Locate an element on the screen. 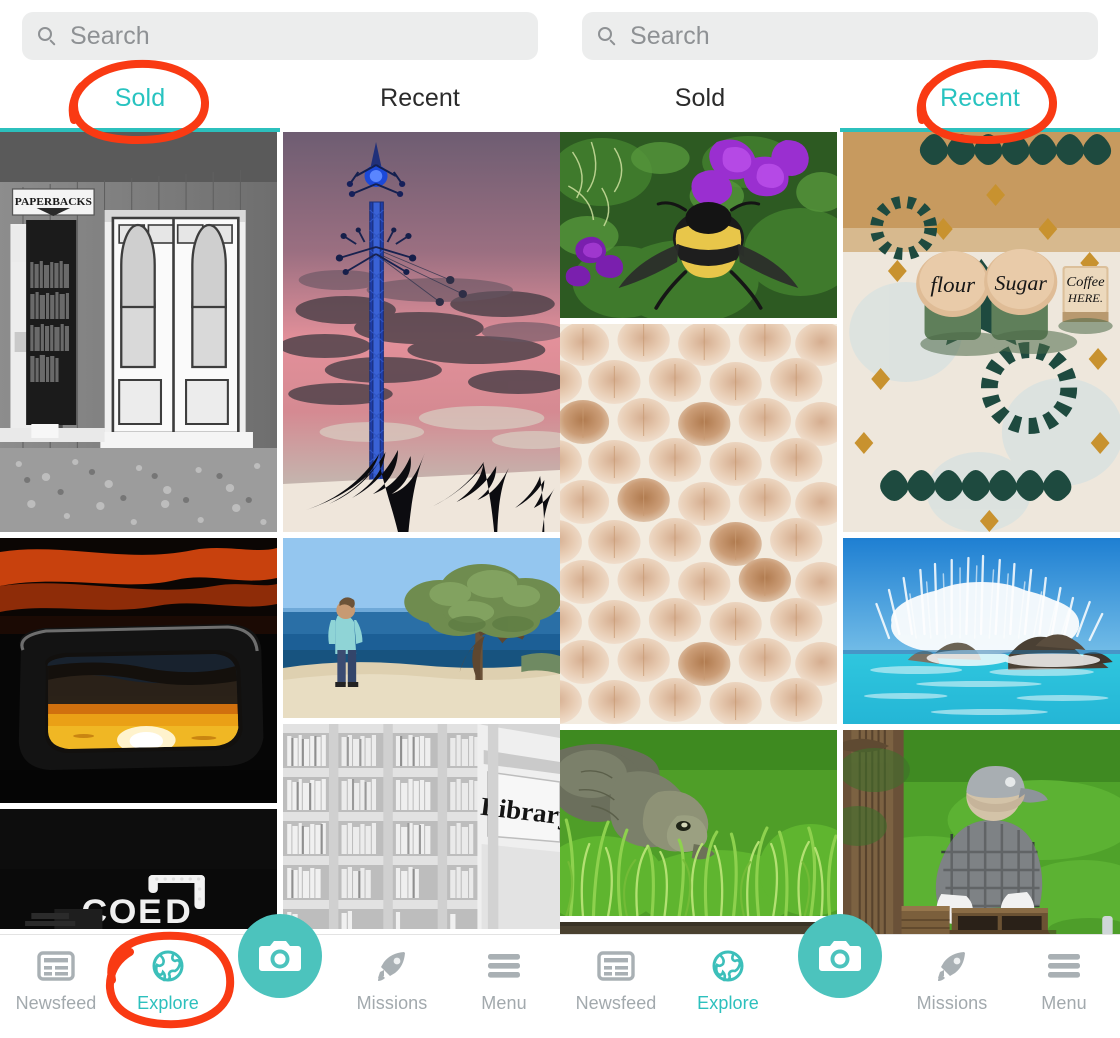  beekeeper-on-lawn-photo is located at coordinates (981, 833).